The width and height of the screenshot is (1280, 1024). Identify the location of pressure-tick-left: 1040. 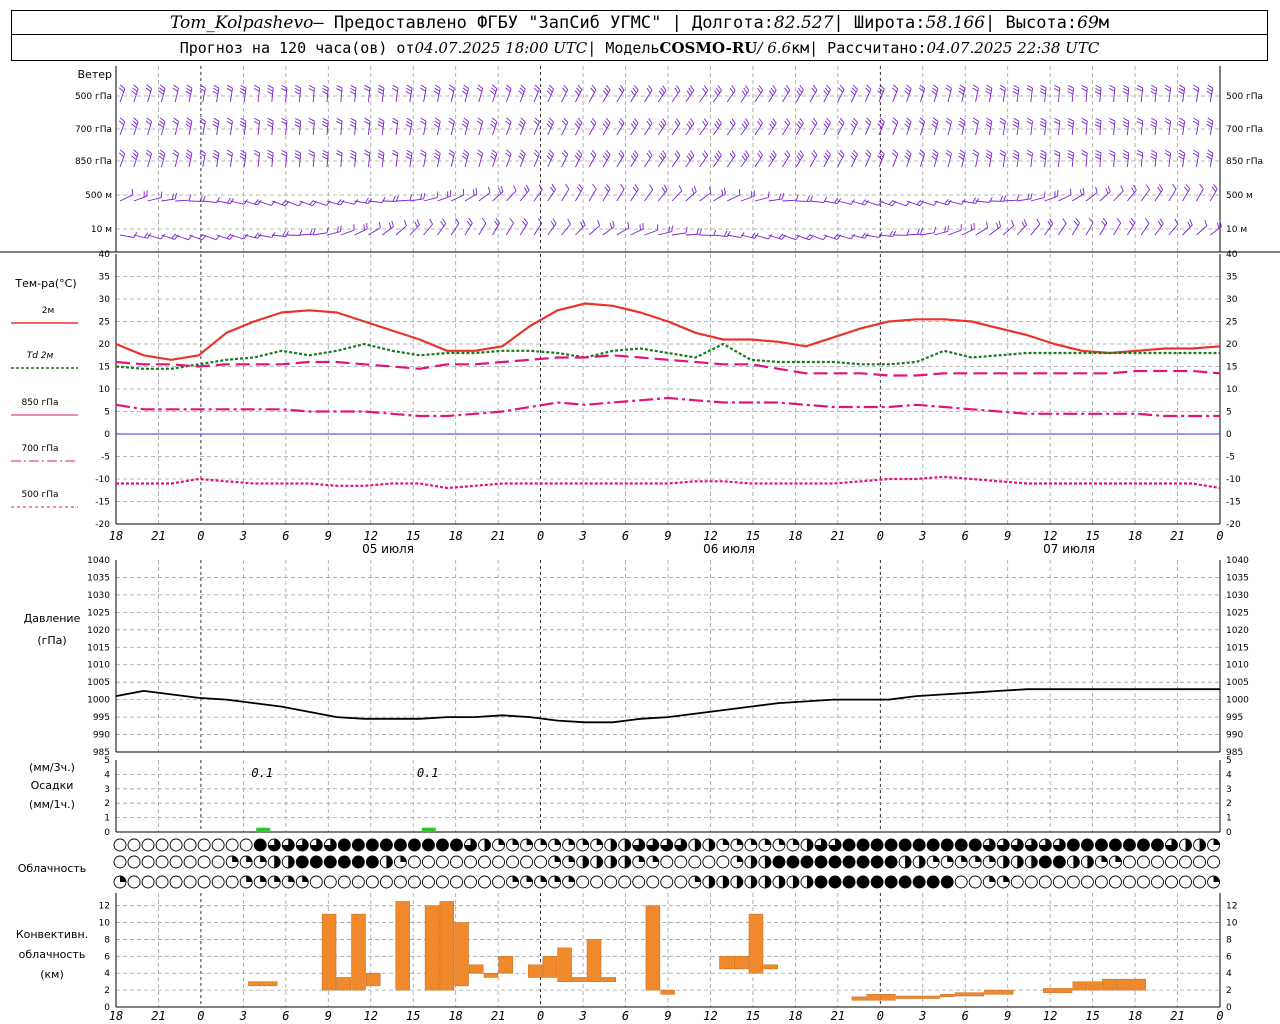
(98, 561).